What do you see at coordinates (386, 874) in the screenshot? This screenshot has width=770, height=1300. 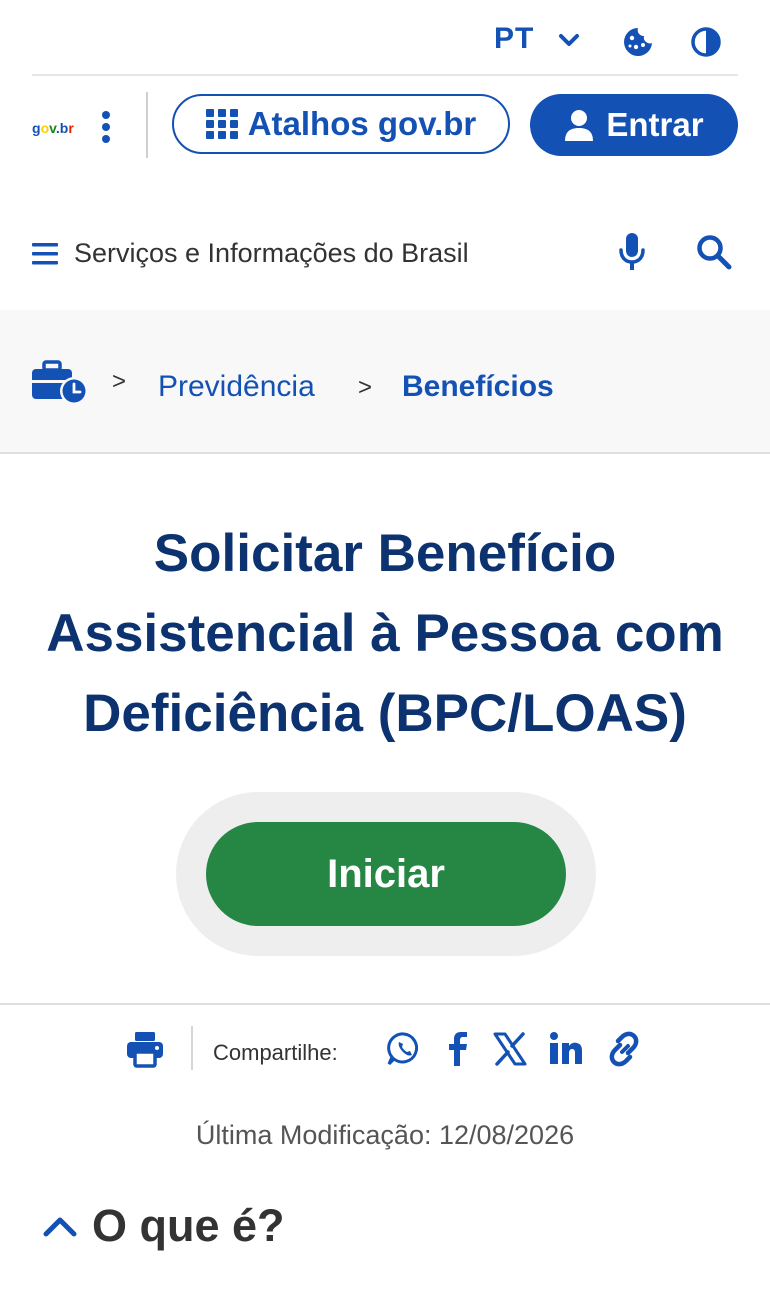 I see `start-button: Iniciar` at bounding box center [386, 874].